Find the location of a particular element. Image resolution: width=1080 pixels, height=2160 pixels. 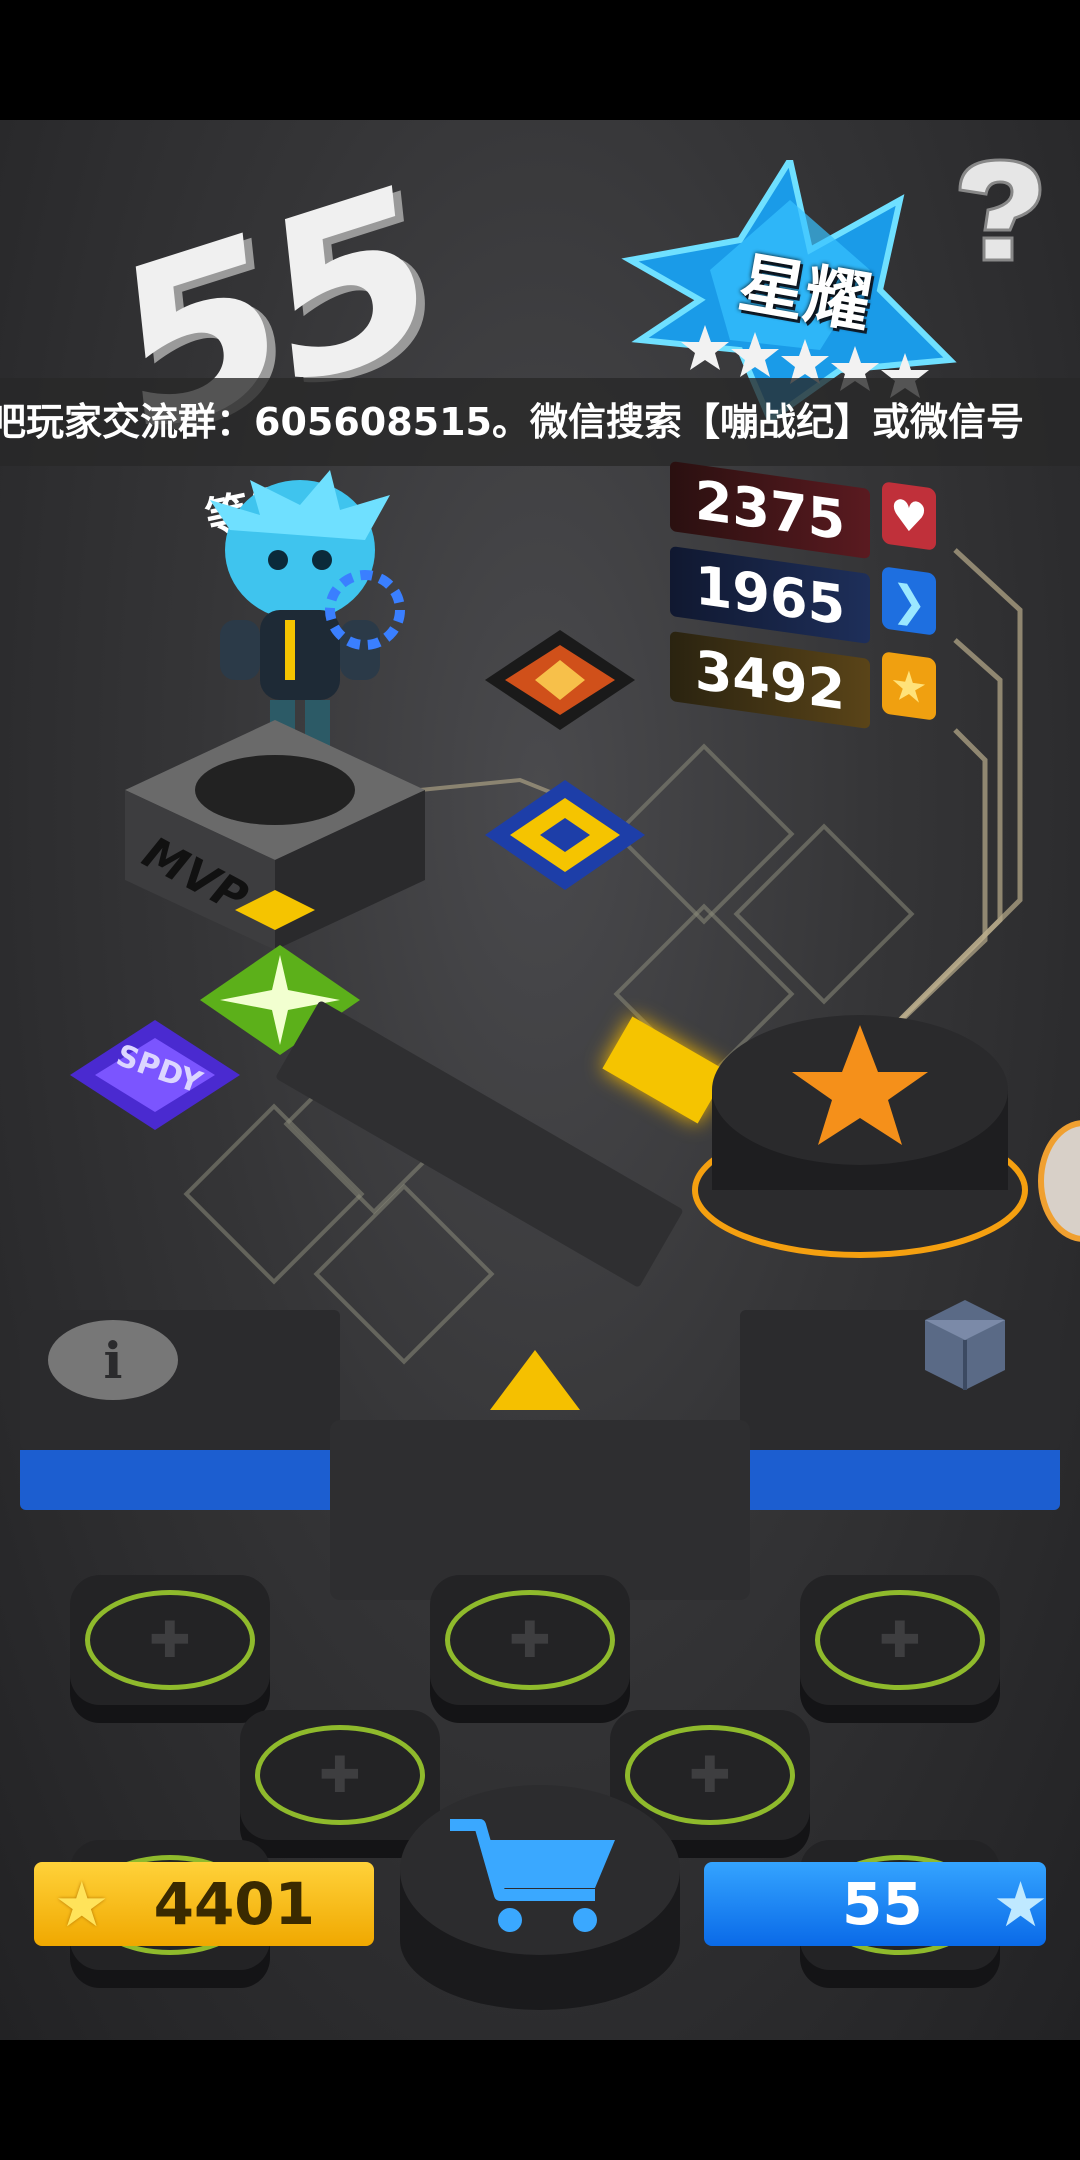

gold-currency: ★ 4401 is located at coordinates (204, 1904).